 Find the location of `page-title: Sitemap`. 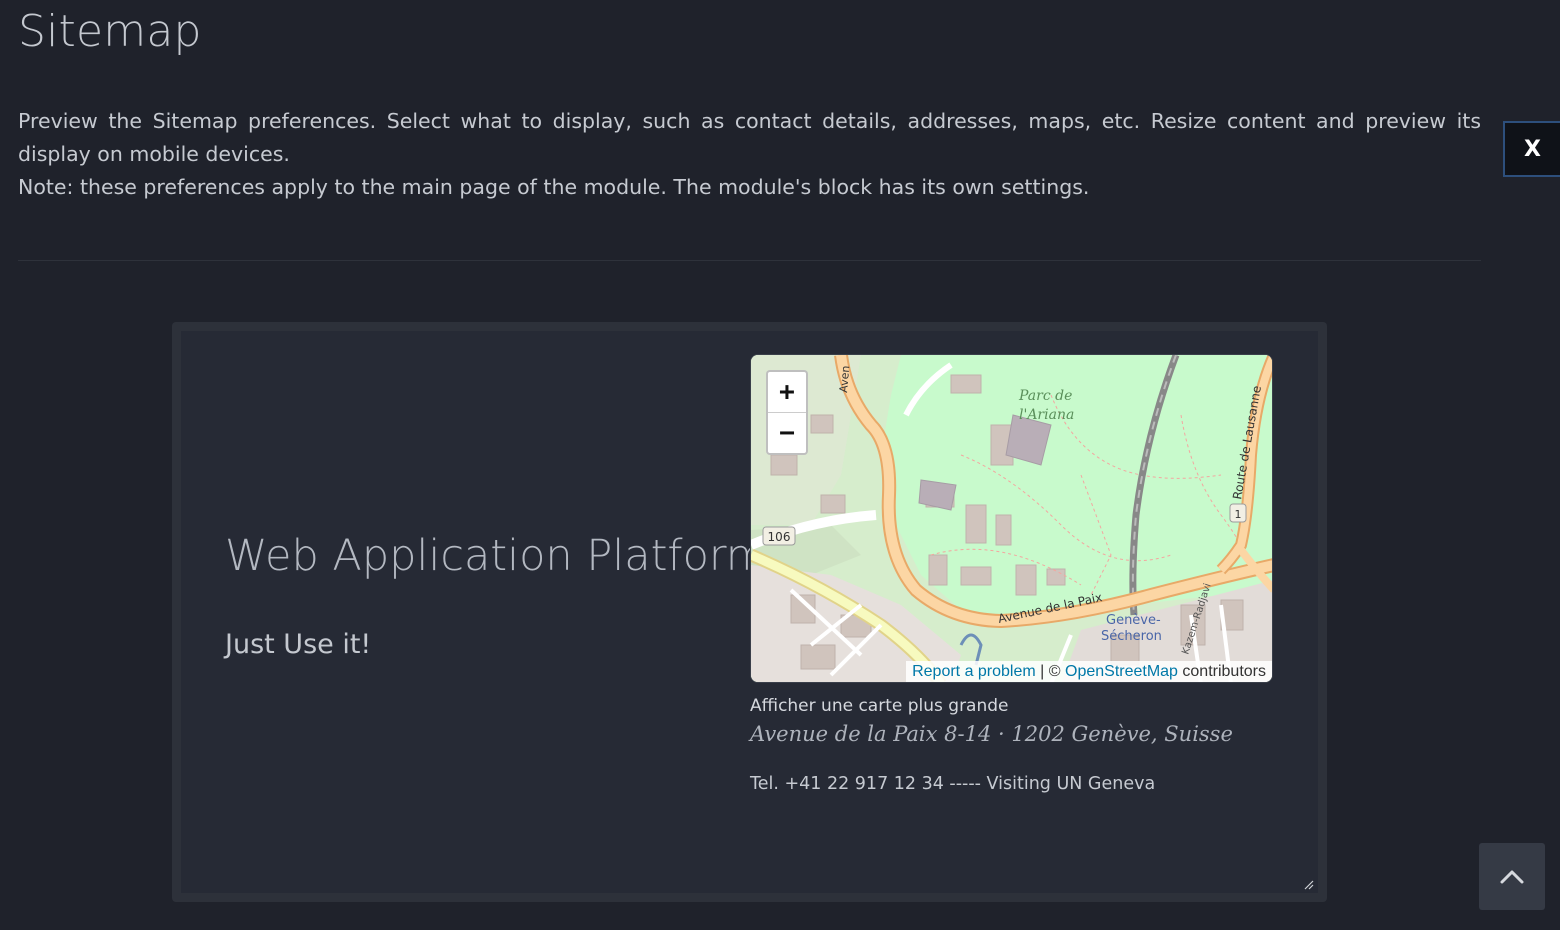

page-title: Sitemap is located at coordinates (110, 31).